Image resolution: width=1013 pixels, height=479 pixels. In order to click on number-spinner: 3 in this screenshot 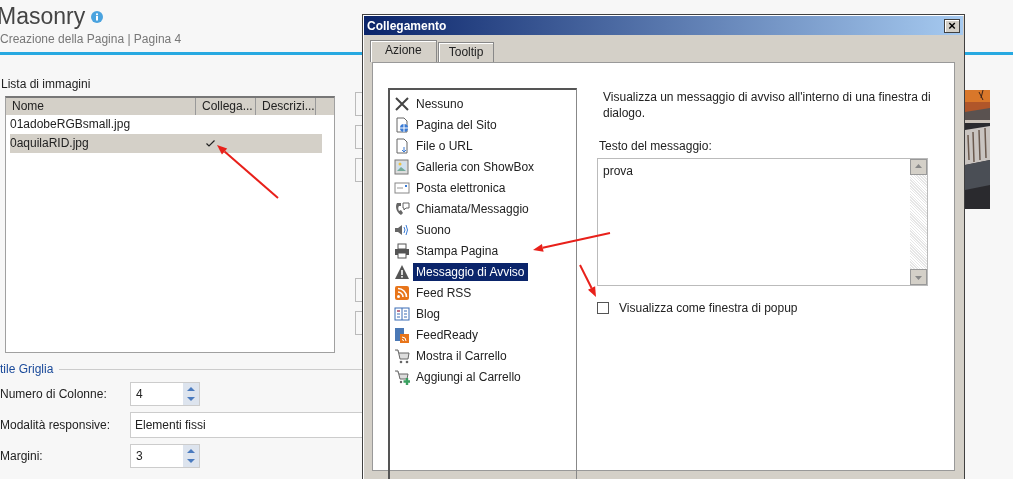, I will do `click(165, 455)`.